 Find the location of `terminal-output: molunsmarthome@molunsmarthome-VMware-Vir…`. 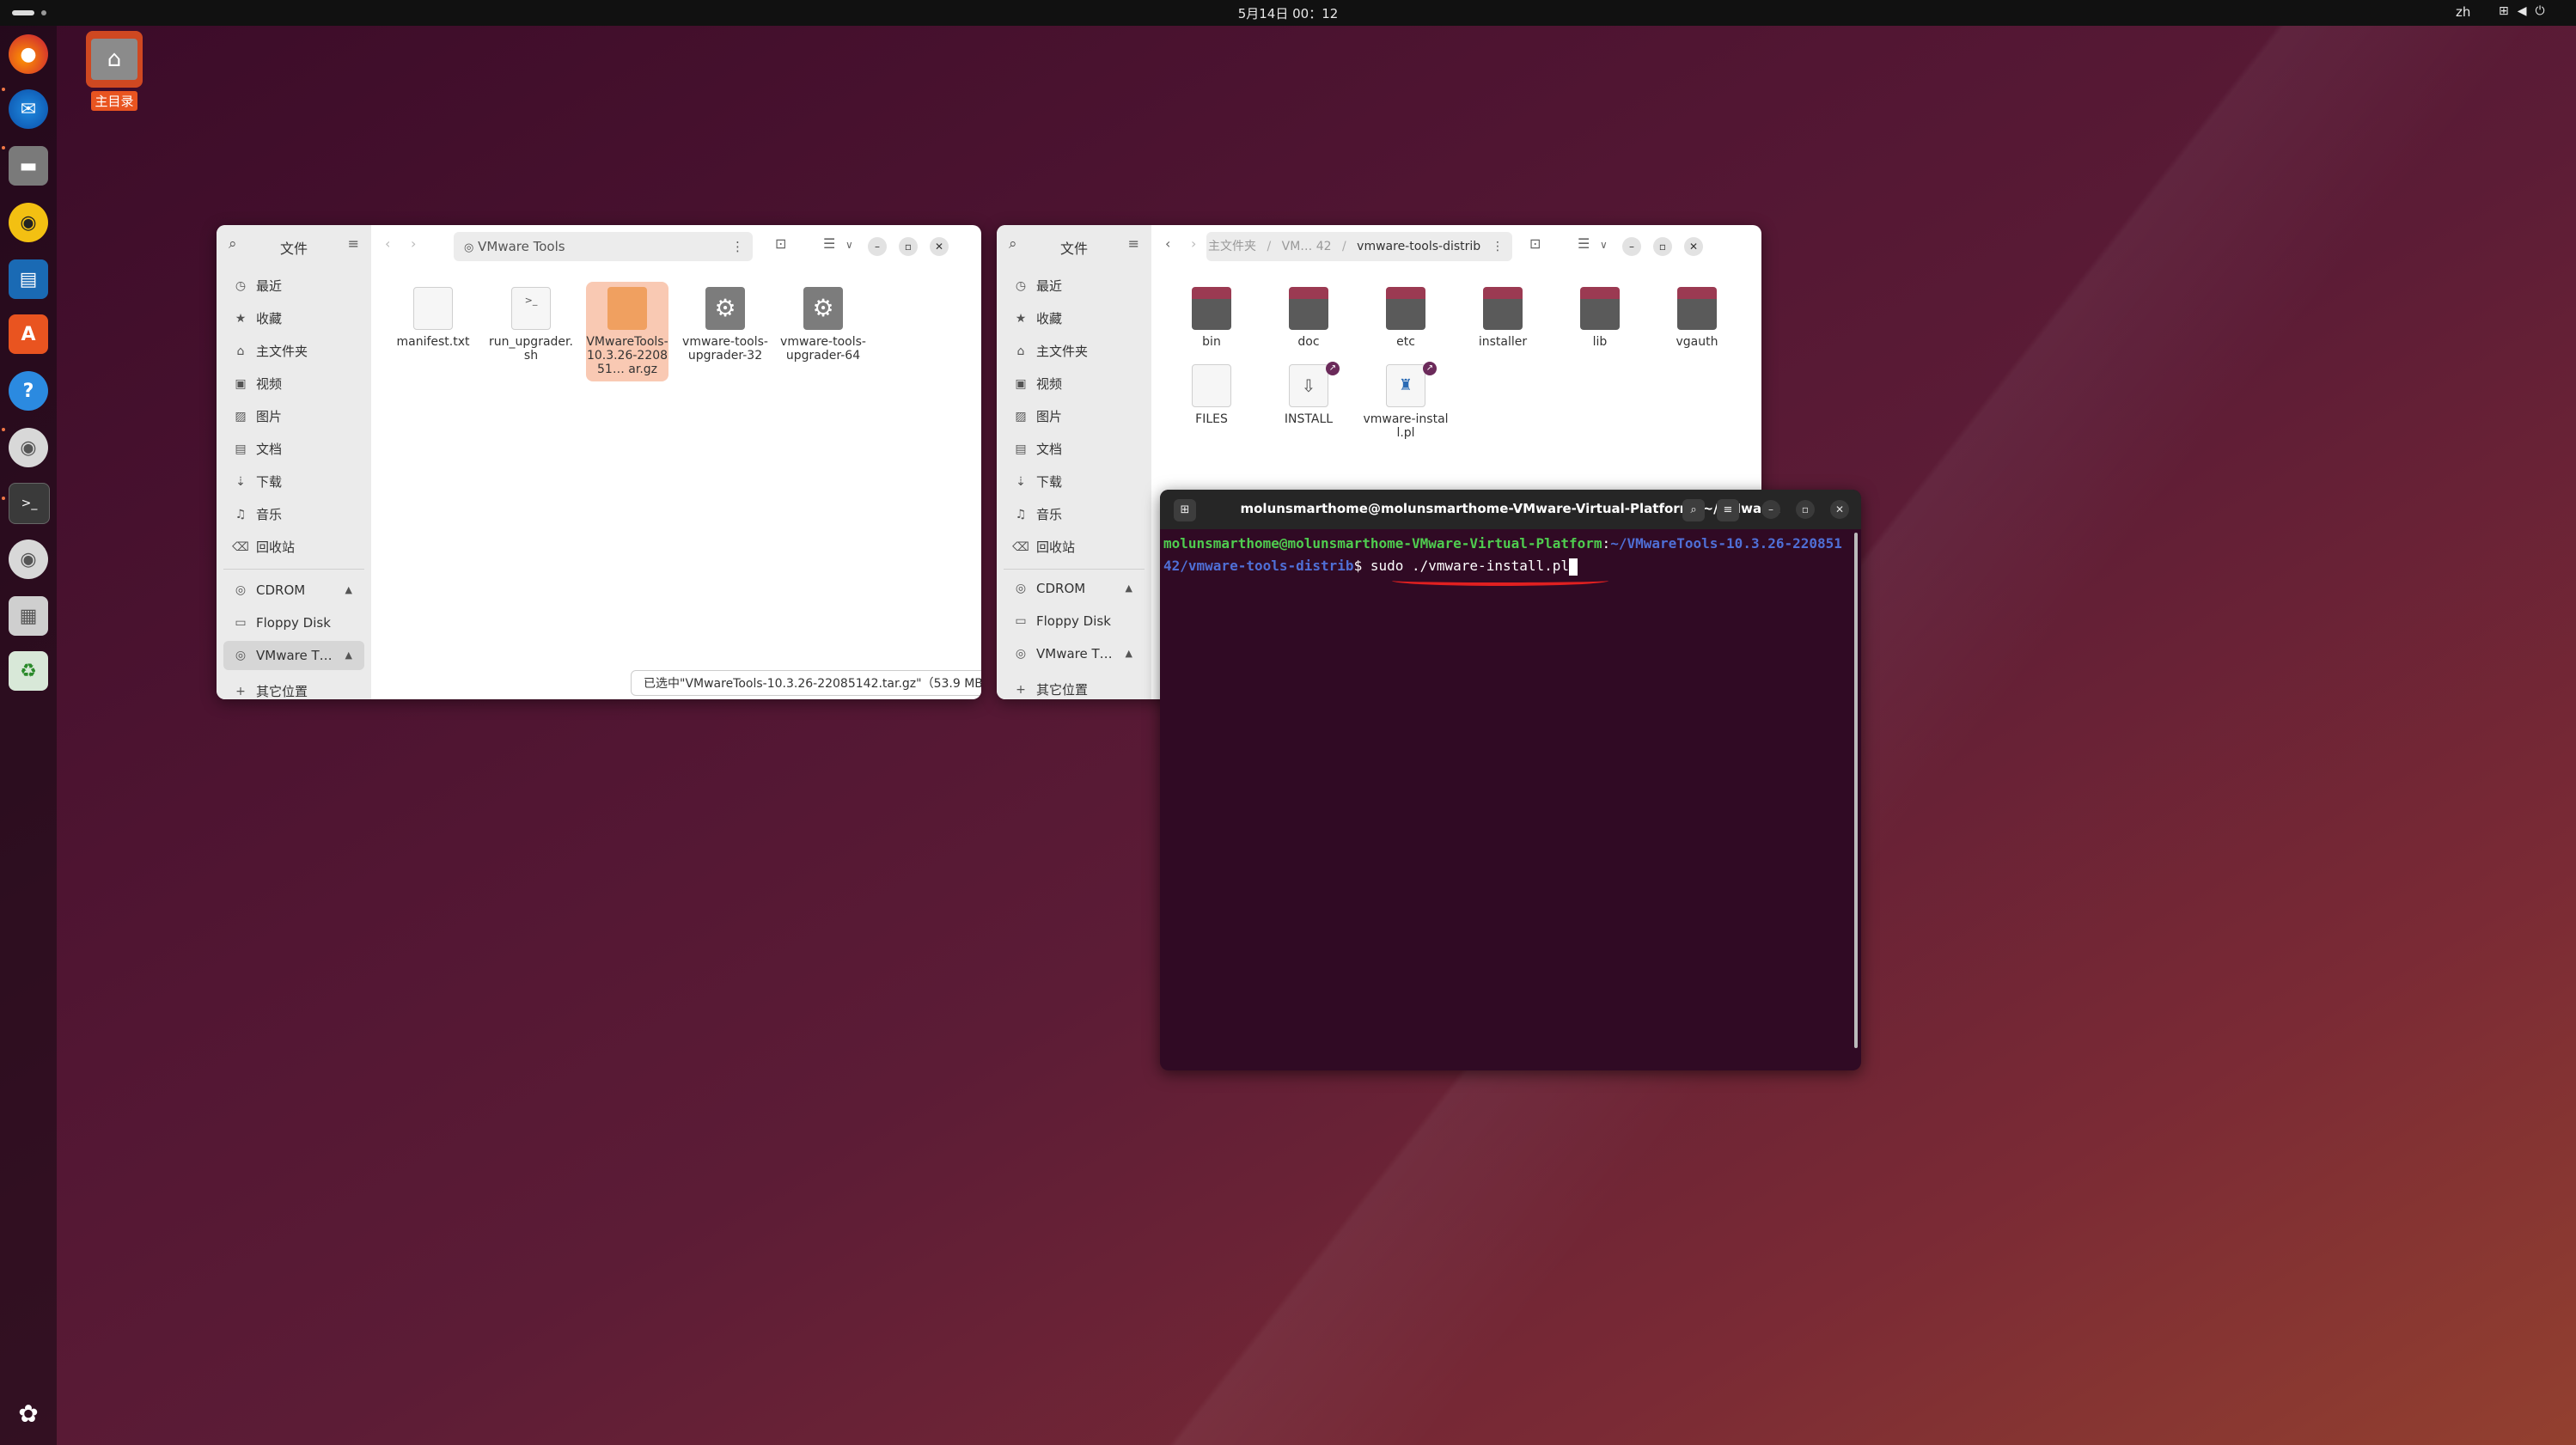

terminal-output: molunsmarthome@molunsmarthome-VMware-Vir… is located at coordinates (1506, 555).